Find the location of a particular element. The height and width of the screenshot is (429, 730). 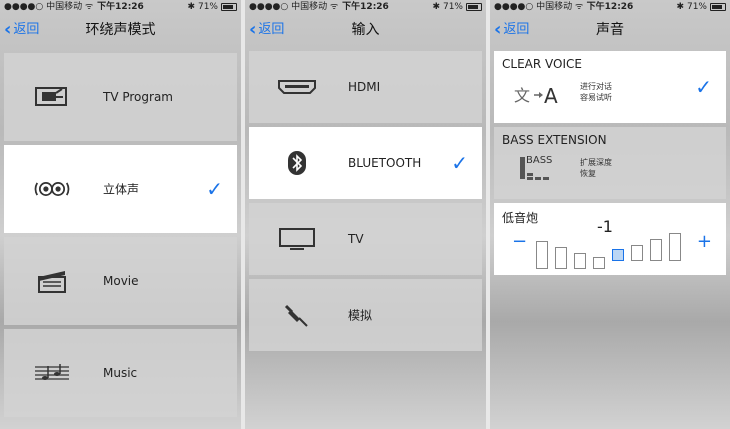

svg-text: A is located at coordinates (551, 96).